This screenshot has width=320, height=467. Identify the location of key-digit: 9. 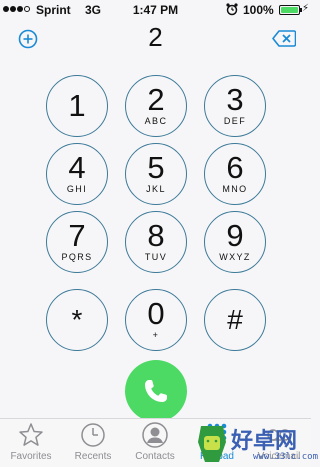
(235, 235).